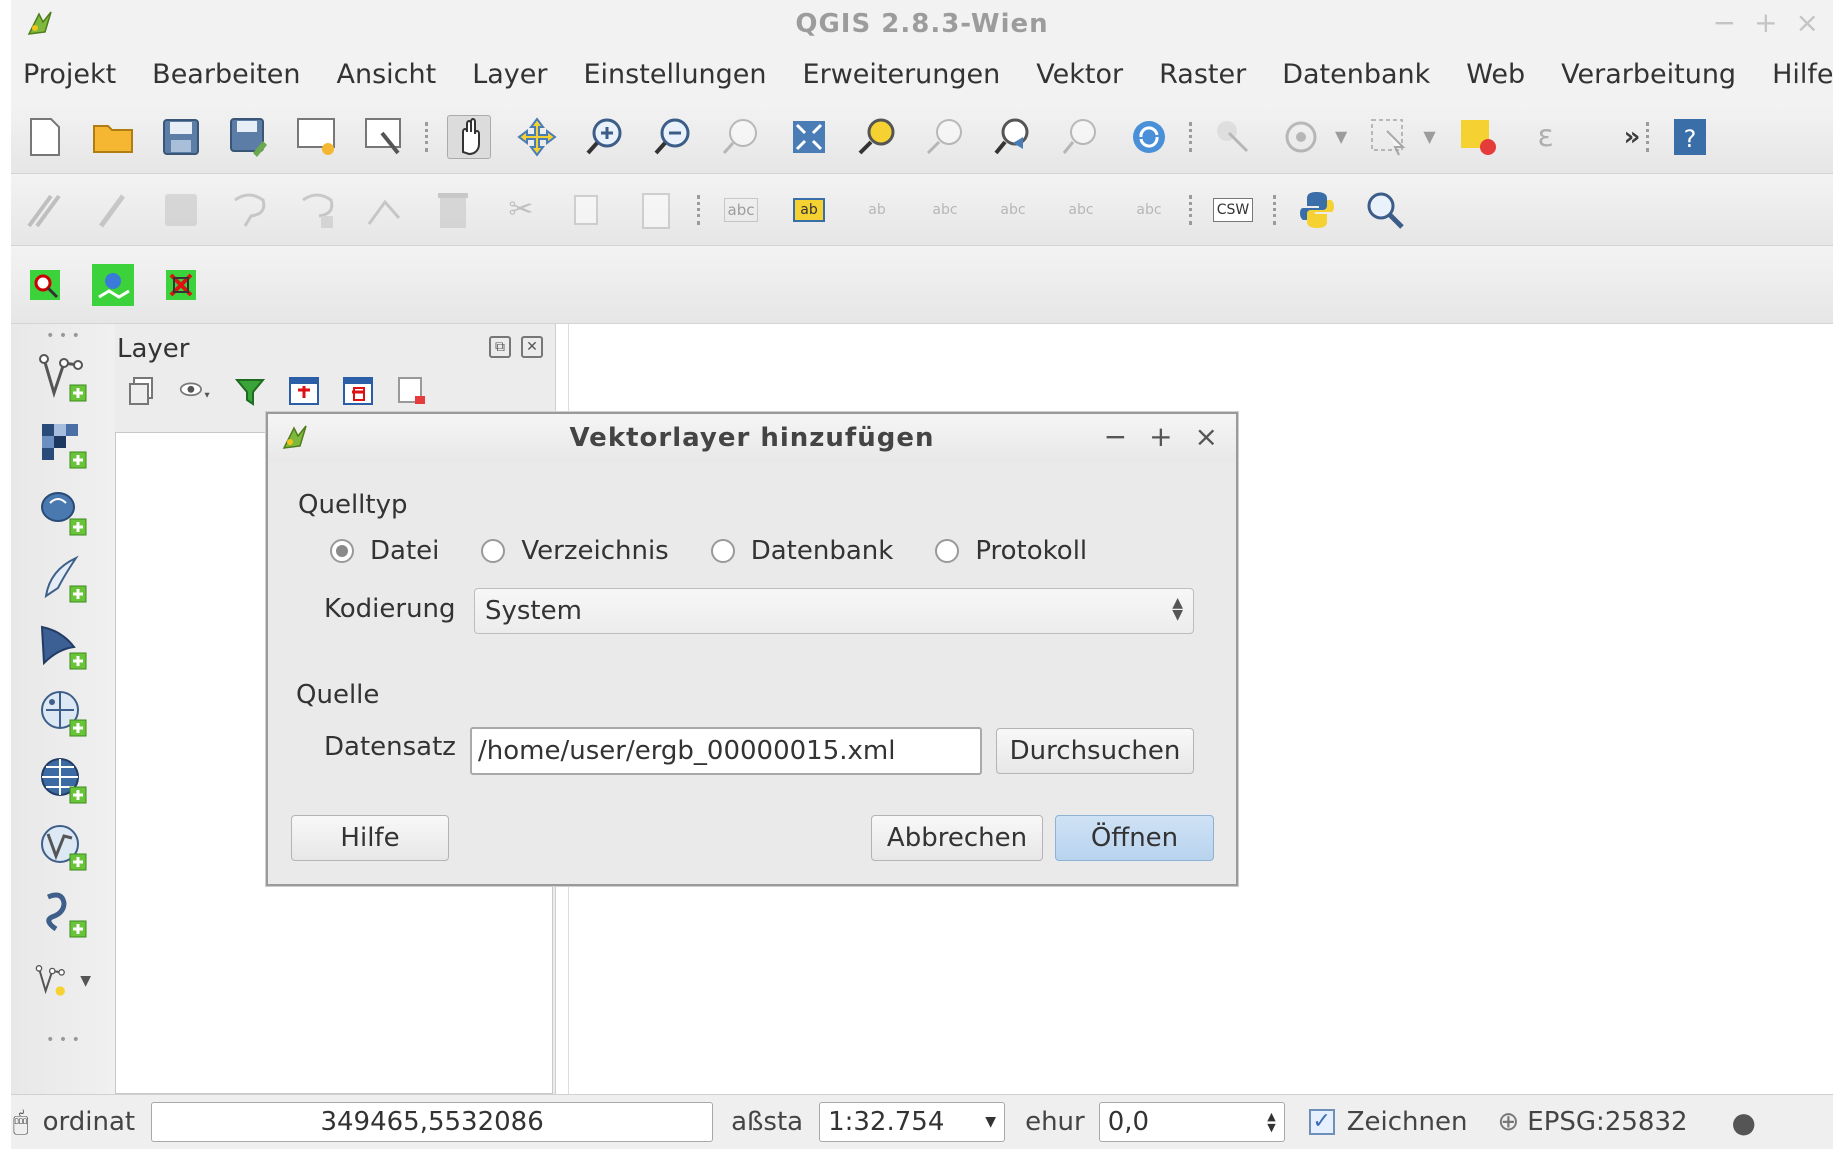  I want to click on scale-combo: 1:32.754 ▼, so click(912, 1122).